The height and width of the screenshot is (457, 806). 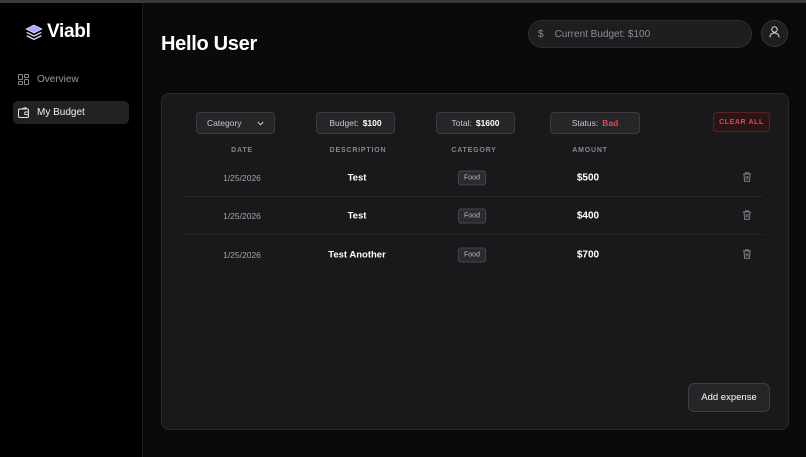 I want to click on app-logo: Viabl, so click(x=58, y=32).